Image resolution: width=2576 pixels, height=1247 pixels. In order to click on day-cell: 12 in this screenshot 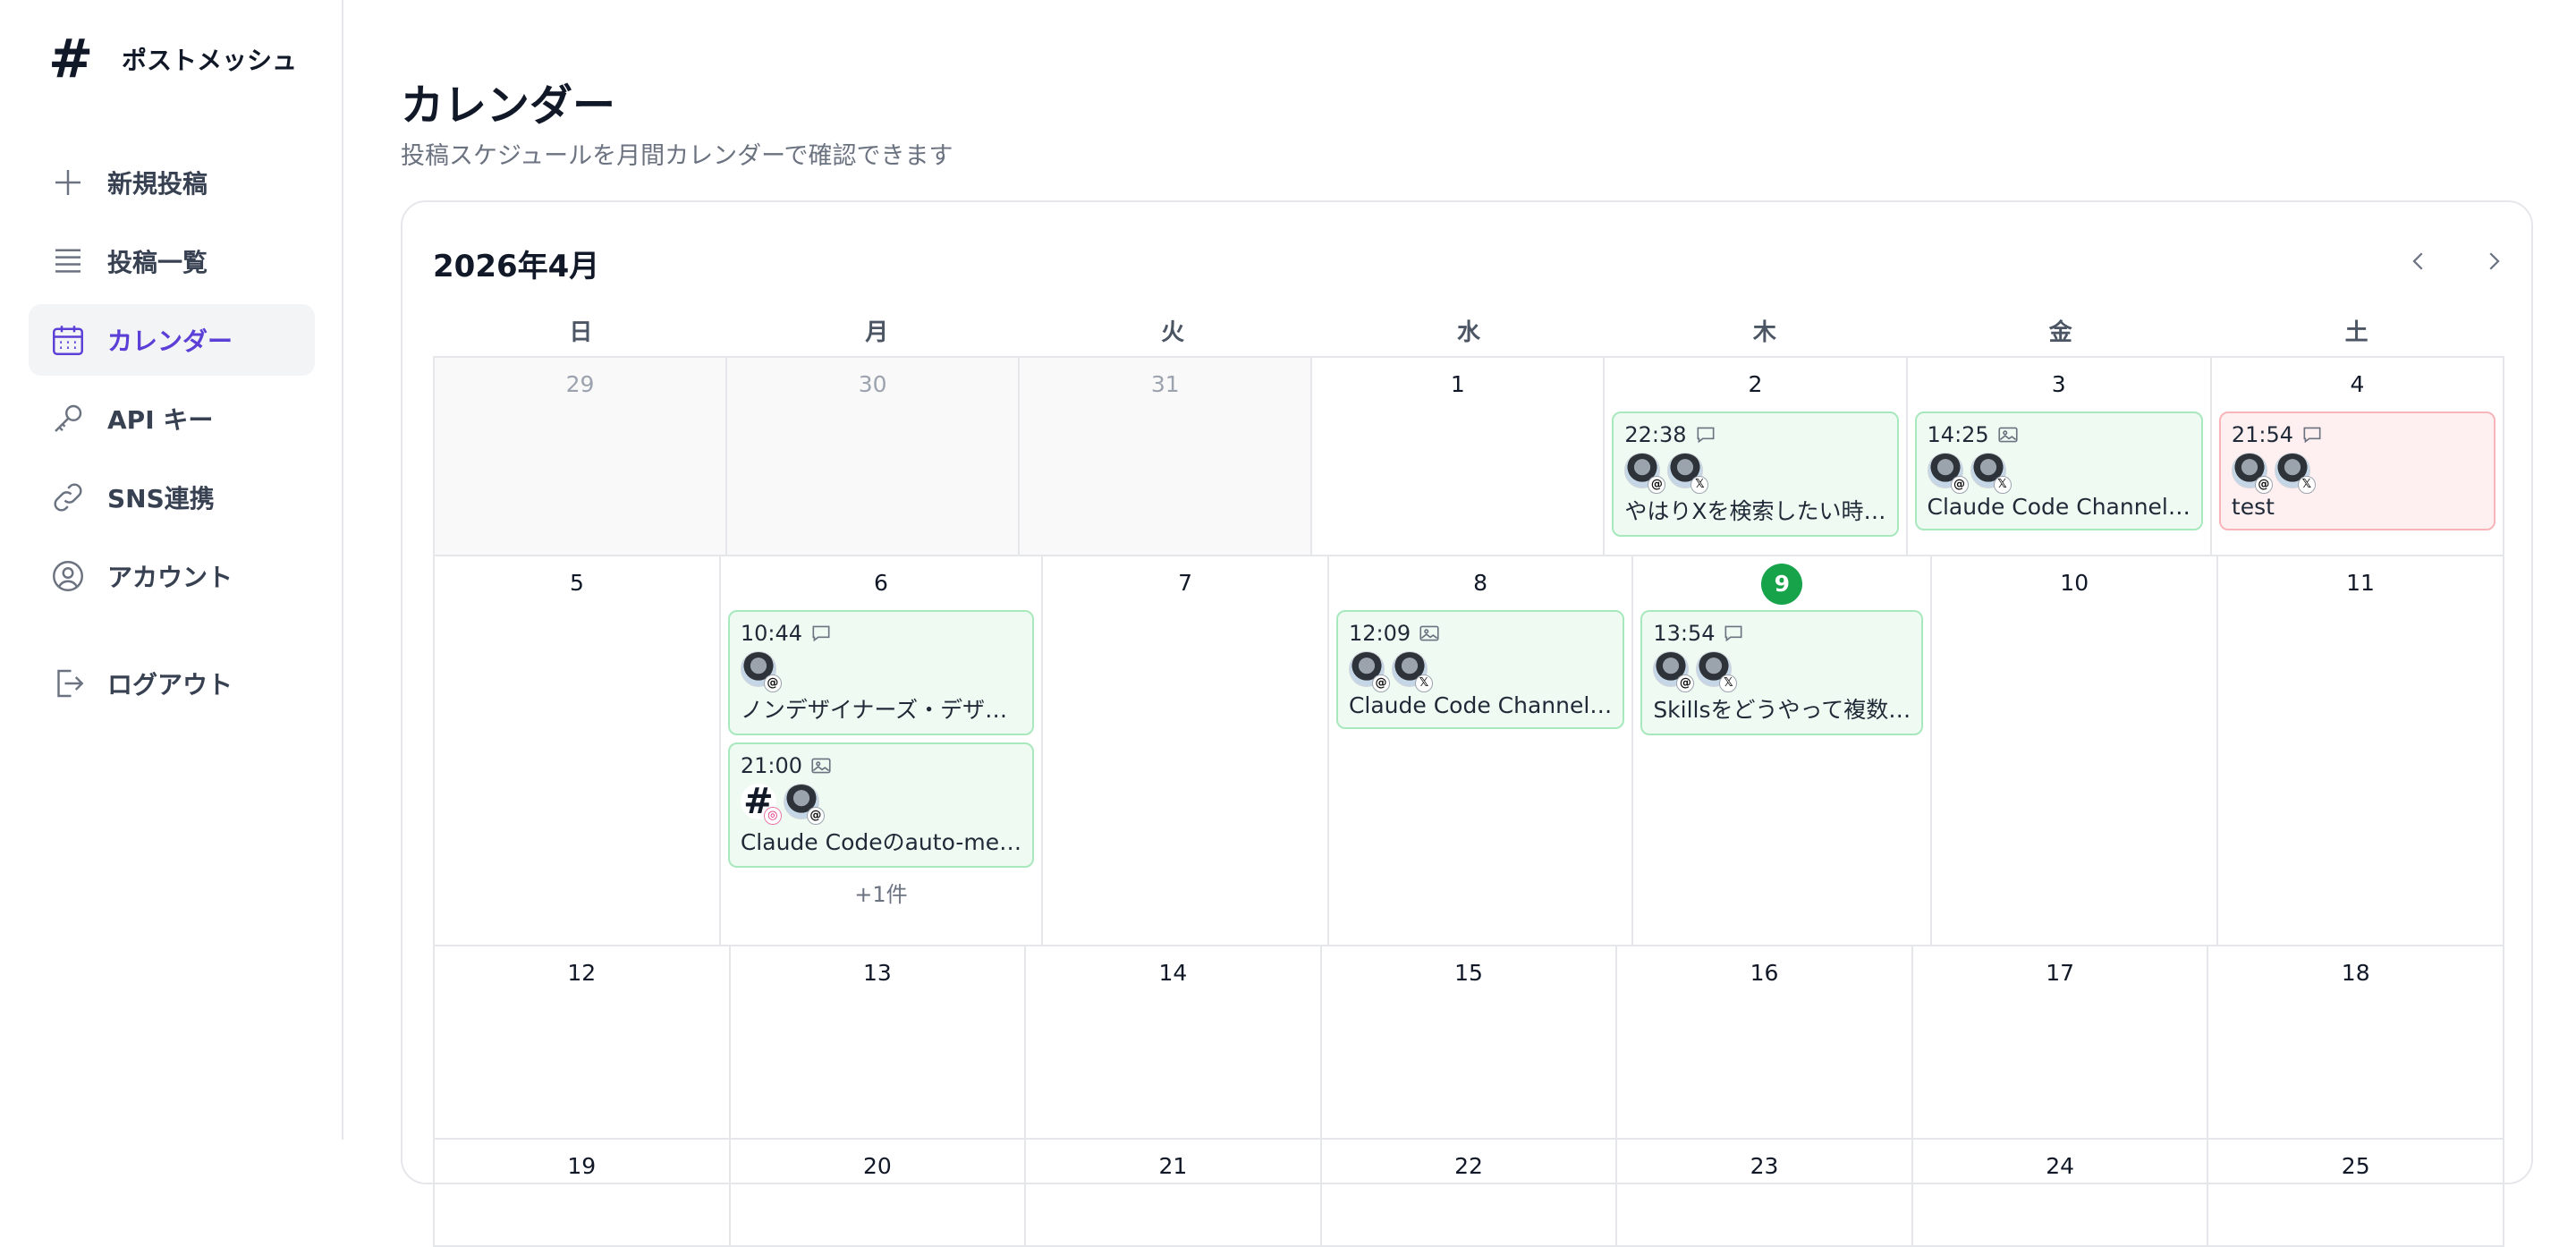, I will do `click(583, 1043)`.